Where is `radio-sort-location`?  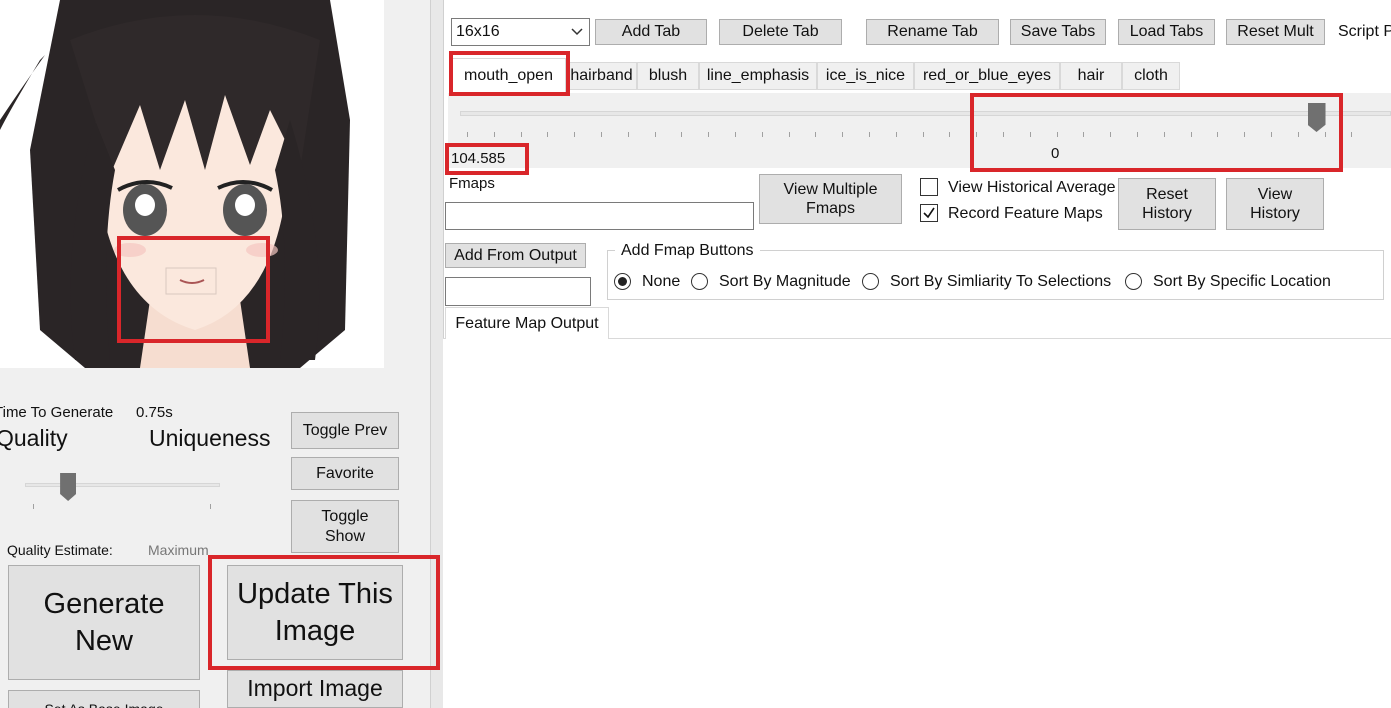
radio-sort-location is located at coordinates (1133, 281).